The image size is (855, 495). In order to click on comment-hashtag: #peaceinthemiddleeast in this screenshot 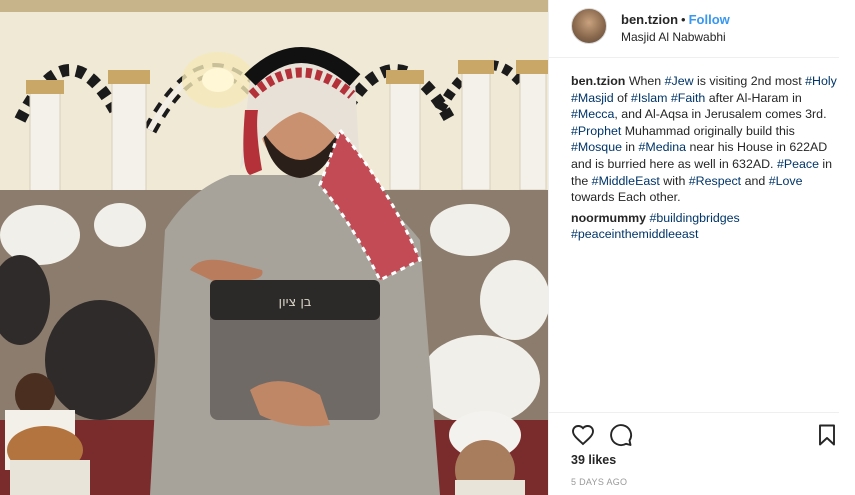, I will do `click(634, 234)`.